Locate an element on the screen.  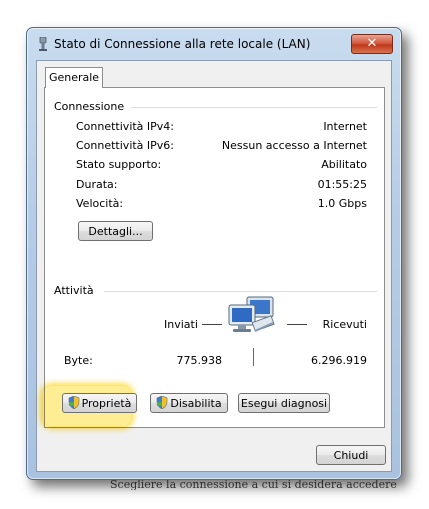
disable-button: Disabilita is located at coordinates (189, 403).